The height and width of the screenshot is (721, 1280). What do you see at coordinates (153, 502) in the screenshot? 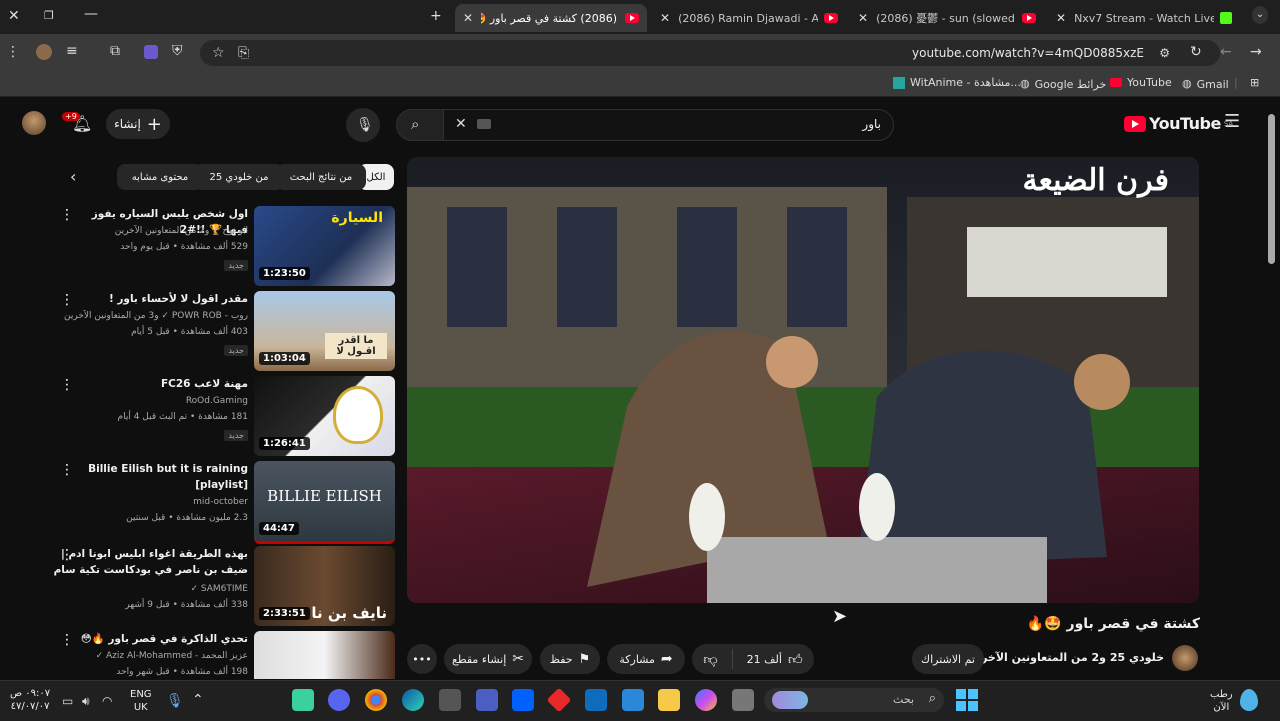
I see `rec-channel: mid-october` at bounding box center [153, 502].